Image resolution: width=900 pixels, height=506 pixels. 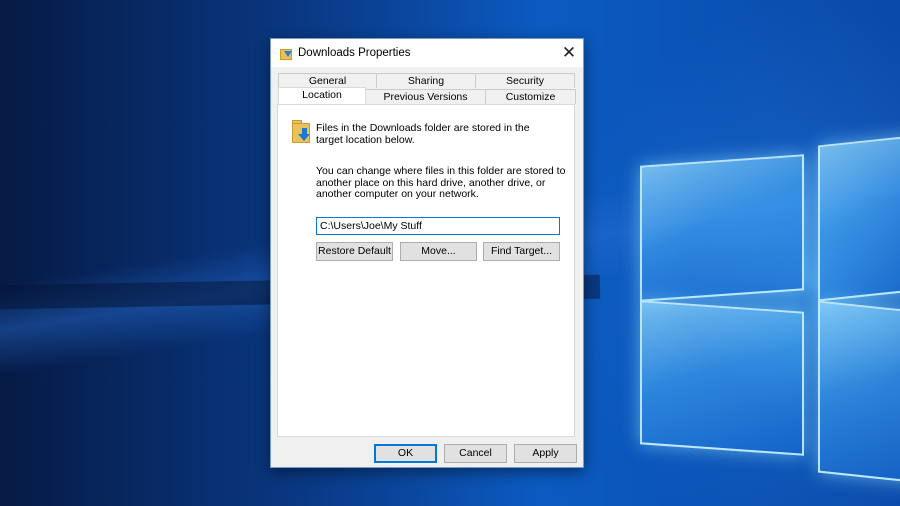 What do you see at coordinates (405, 453) in the screenshot?
I see `ok-button: OK` at bounding box center [405, 453].